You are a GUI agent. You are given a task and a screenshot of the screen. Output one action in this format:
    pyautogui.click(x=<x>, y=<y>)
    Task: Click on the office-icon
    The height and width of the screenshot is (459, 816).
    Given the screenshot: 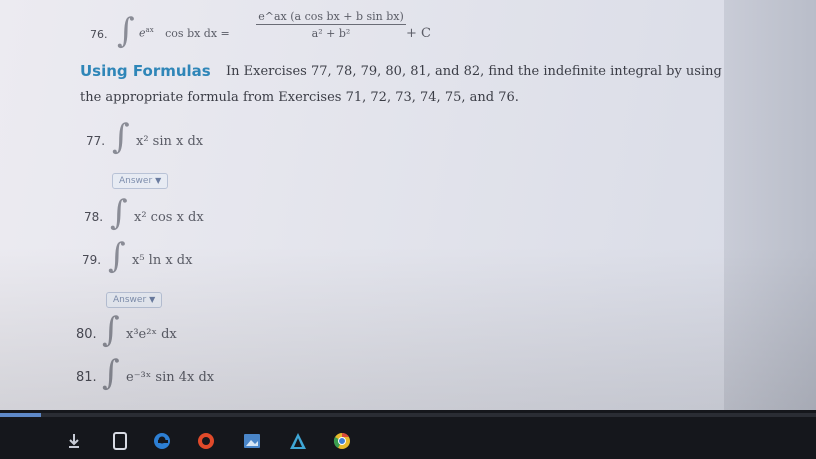 What is the action you would take?
    pyautogui.click(x=206, y=441)
    